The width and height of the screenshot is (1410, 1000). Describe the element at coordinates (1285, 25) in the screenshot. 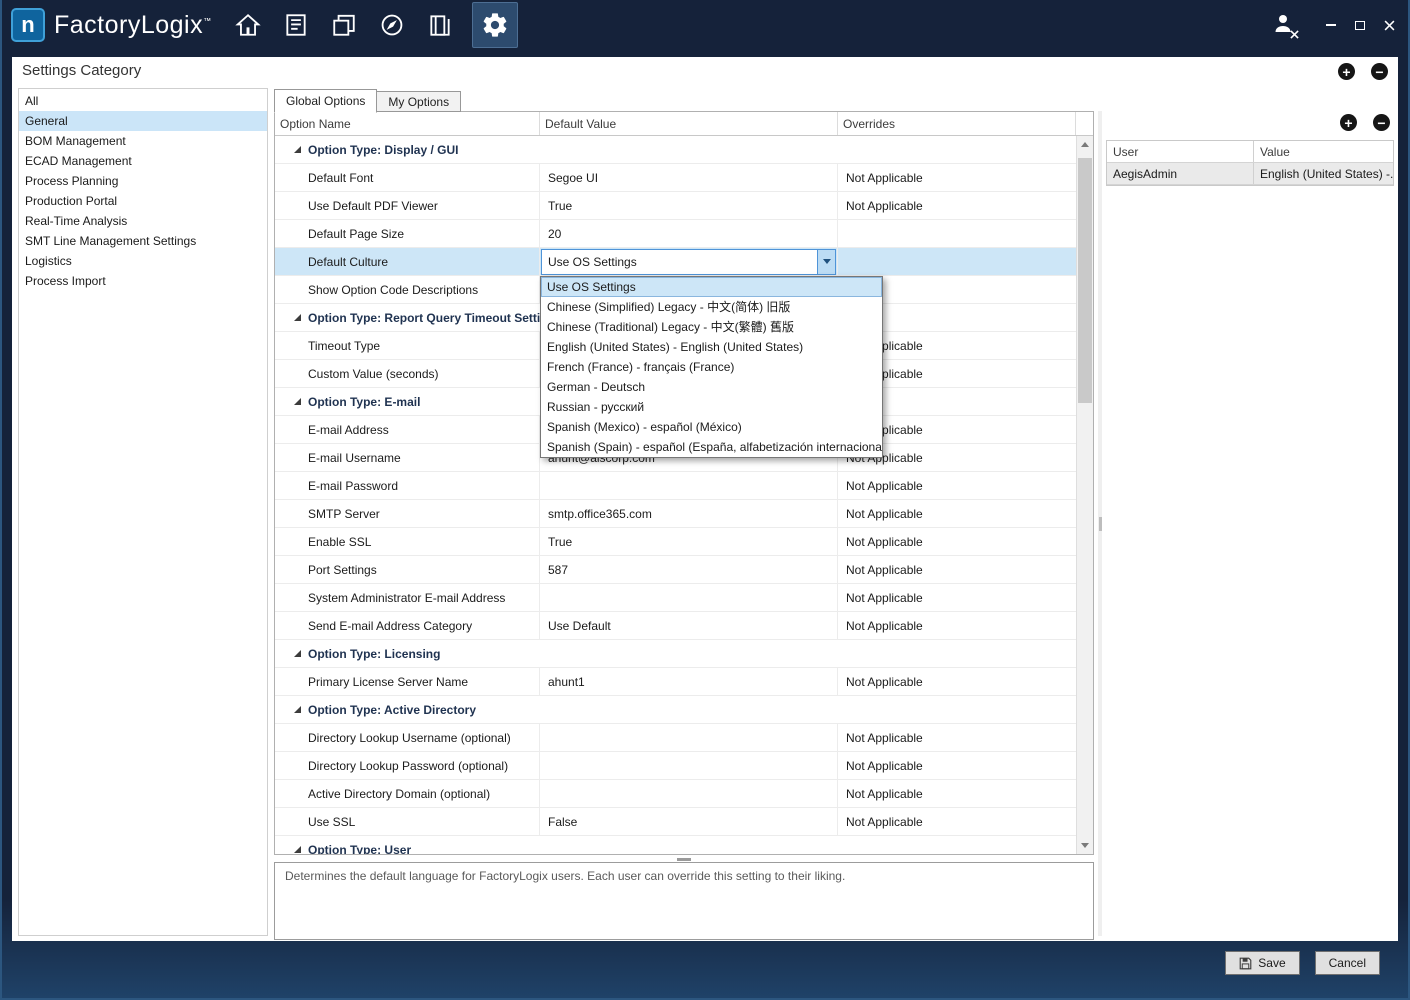

I see `user-signout-icon` at that location.